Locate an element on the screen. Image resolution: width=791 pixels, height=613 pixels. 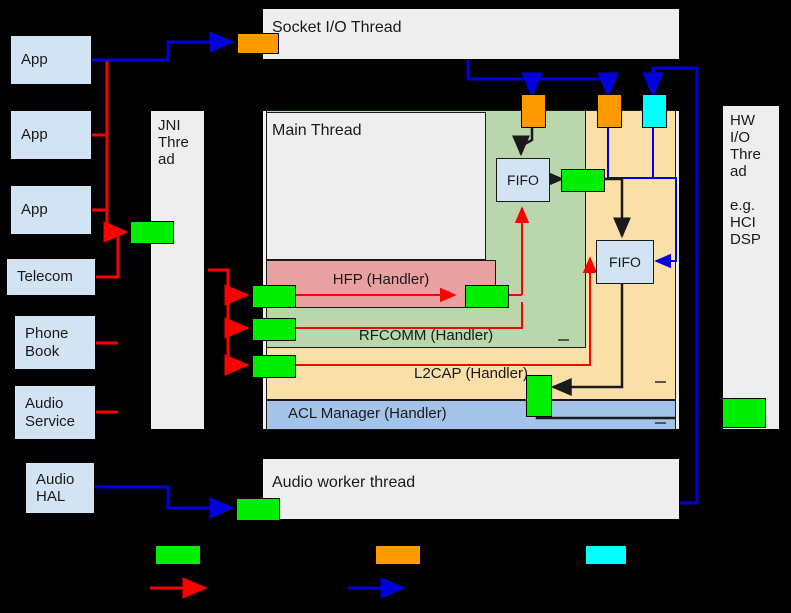
minimize-dash-l2cap is located at coordinates (660, 382).